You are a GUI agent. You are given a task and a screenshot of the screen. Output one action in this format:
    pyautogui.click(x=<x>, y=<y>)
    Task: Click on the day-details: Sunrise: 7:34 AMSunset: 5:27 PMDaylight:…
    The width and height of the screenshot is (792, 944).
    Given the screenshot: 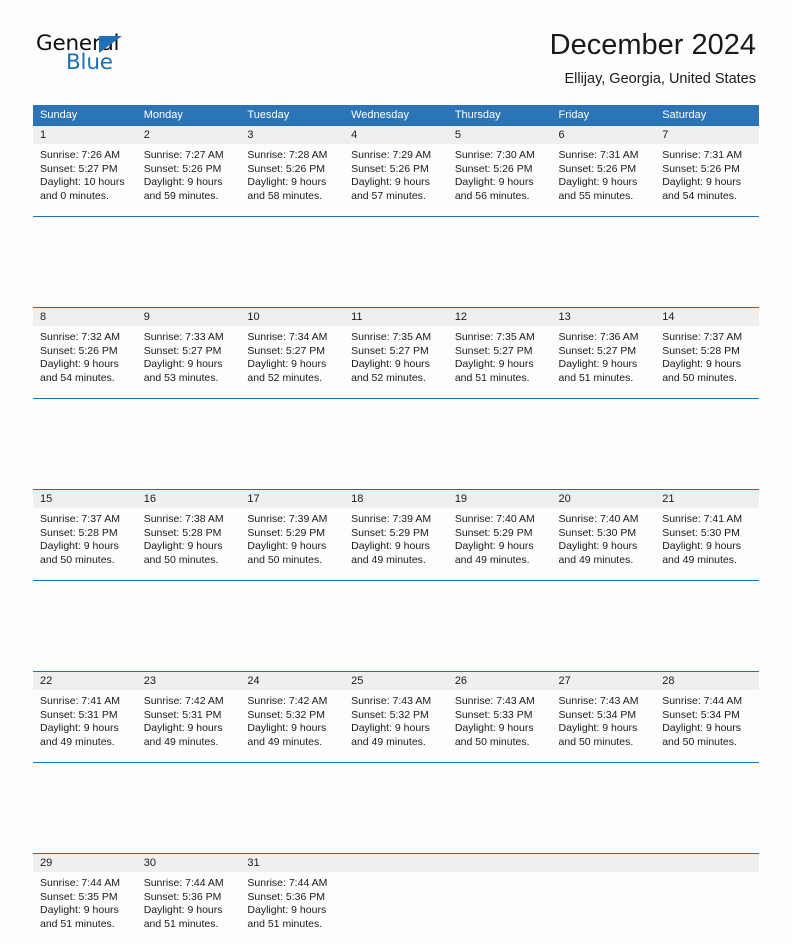 What is the action you would take?
    pyautogui.click(x=292, y=355)
    